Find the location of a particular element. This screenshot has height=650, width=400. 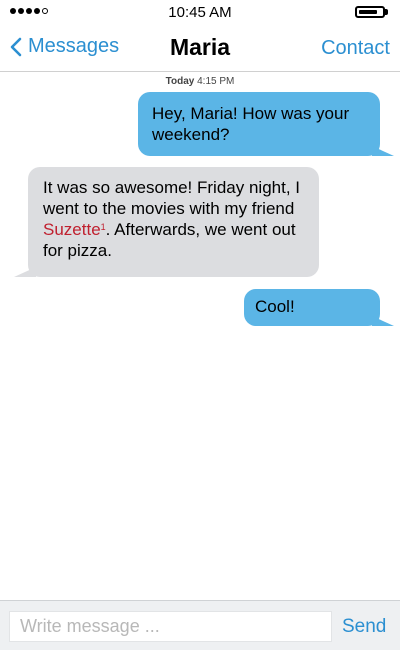

contact-button: Contact is located at coordinates (355, 48).